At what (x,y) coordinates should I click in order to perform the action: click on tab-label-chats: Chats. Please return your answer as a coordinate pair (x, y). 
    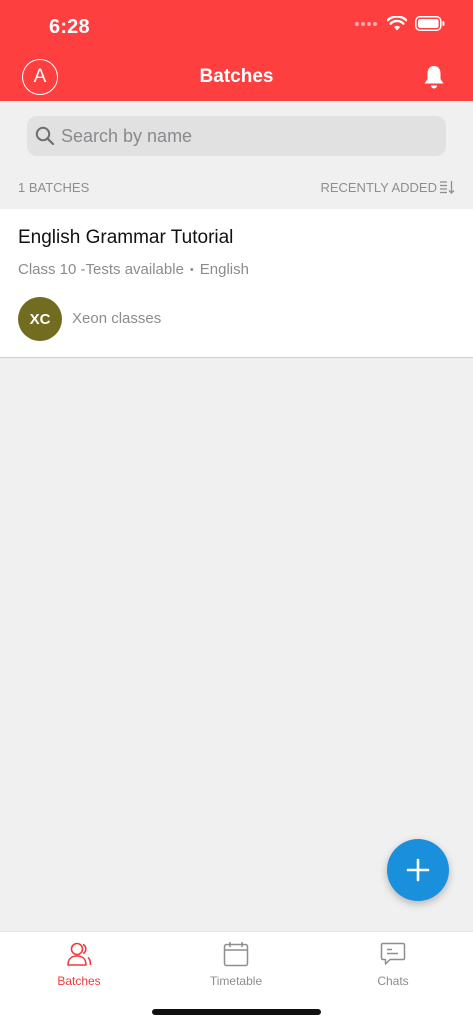
    Looking at the image, I should click on (393, 981).